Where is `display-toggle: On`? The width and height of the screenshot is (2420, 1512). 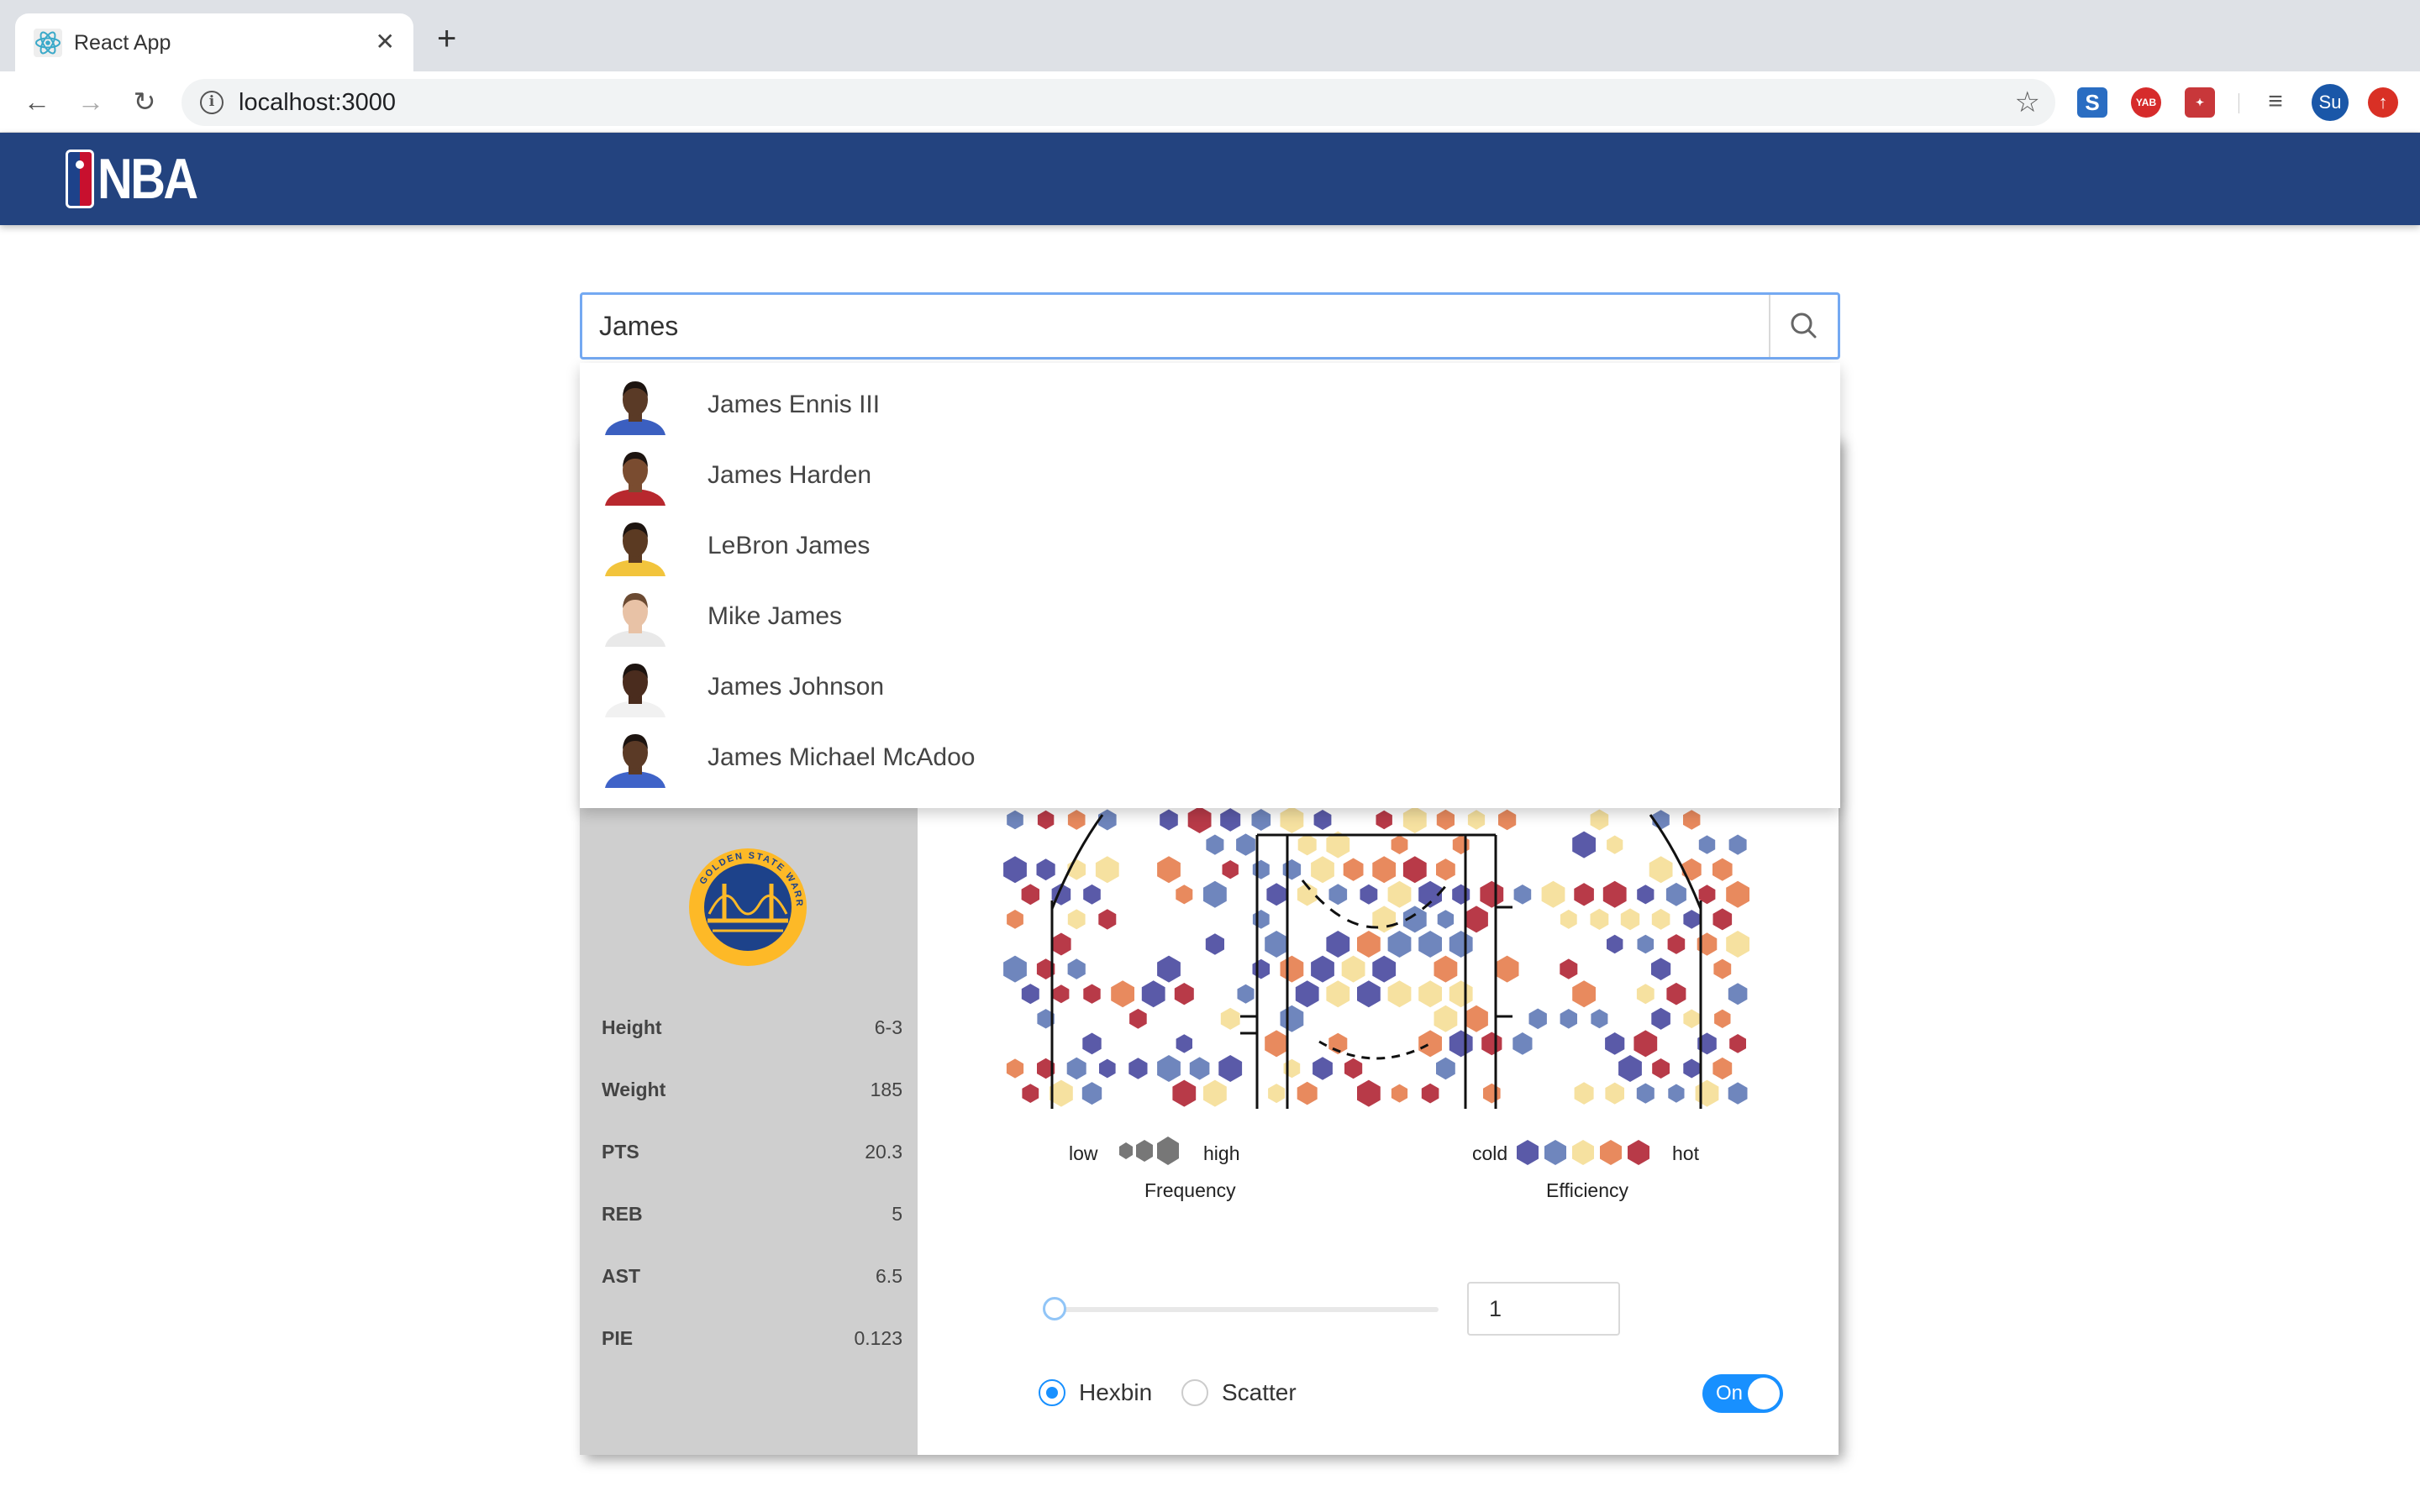
display-toggle: On is located at coordinates (1742, 1393).